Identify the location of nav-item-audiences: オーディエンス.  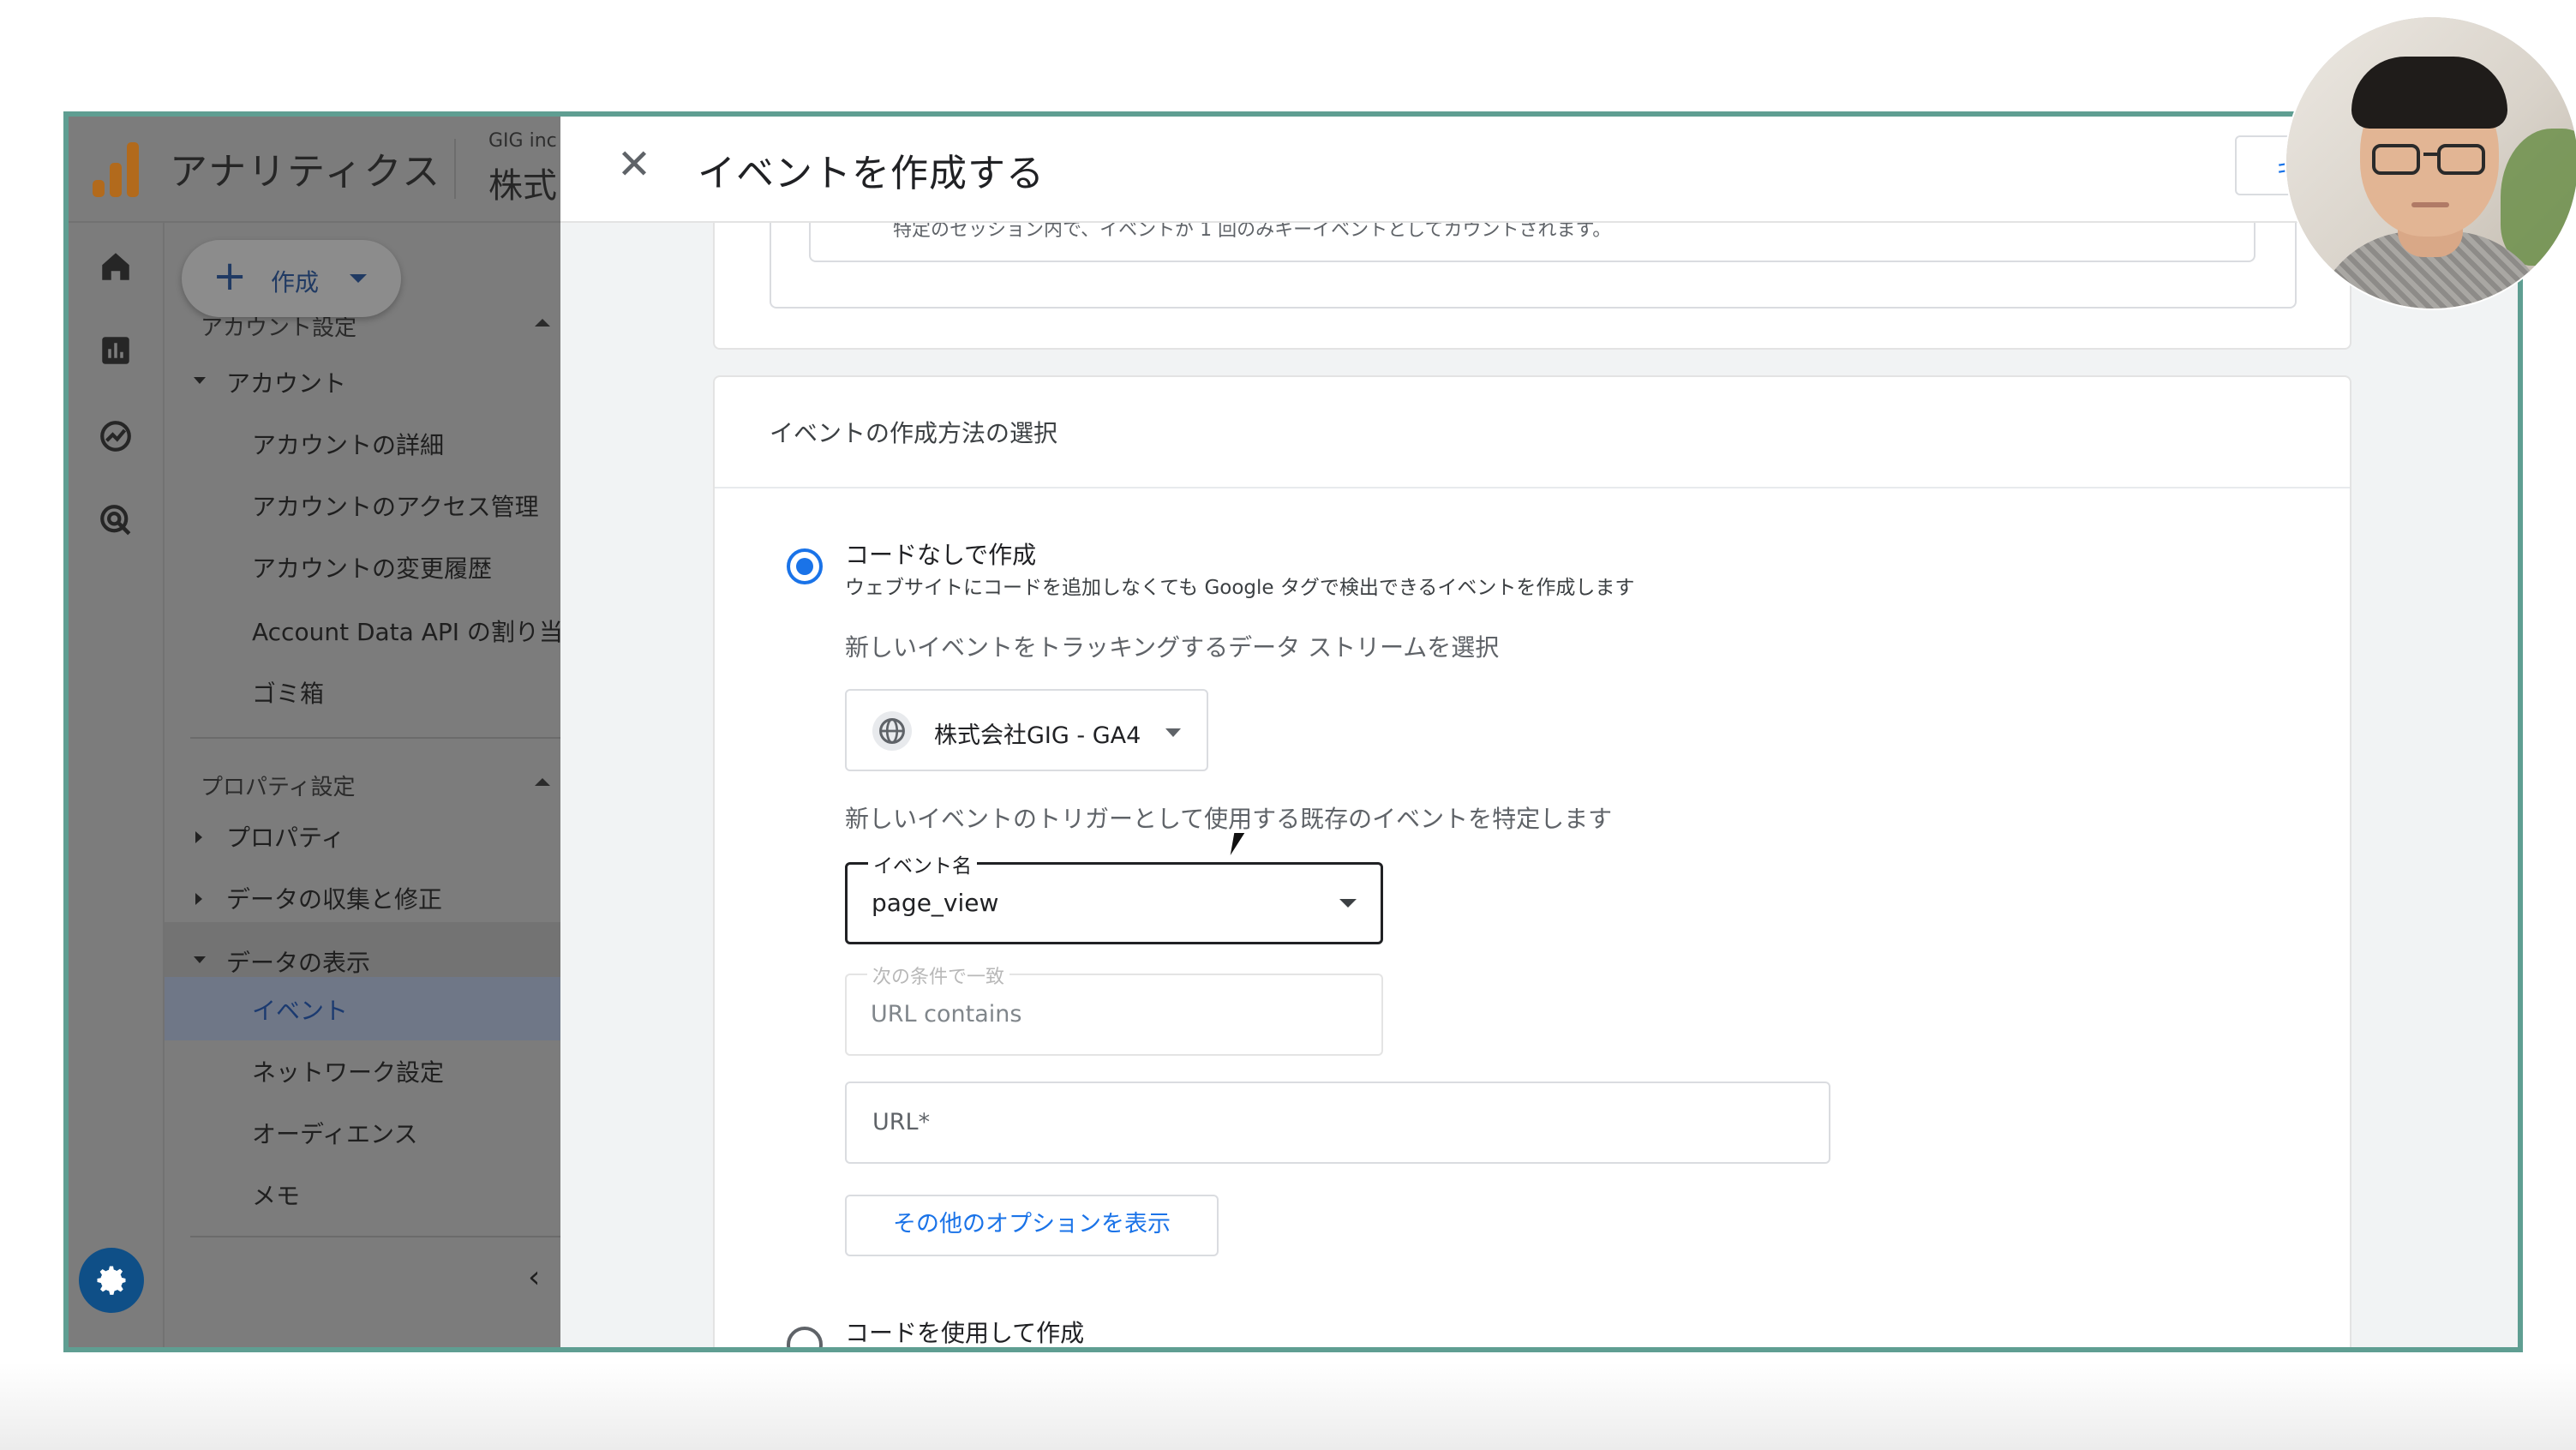
(334, 1133).